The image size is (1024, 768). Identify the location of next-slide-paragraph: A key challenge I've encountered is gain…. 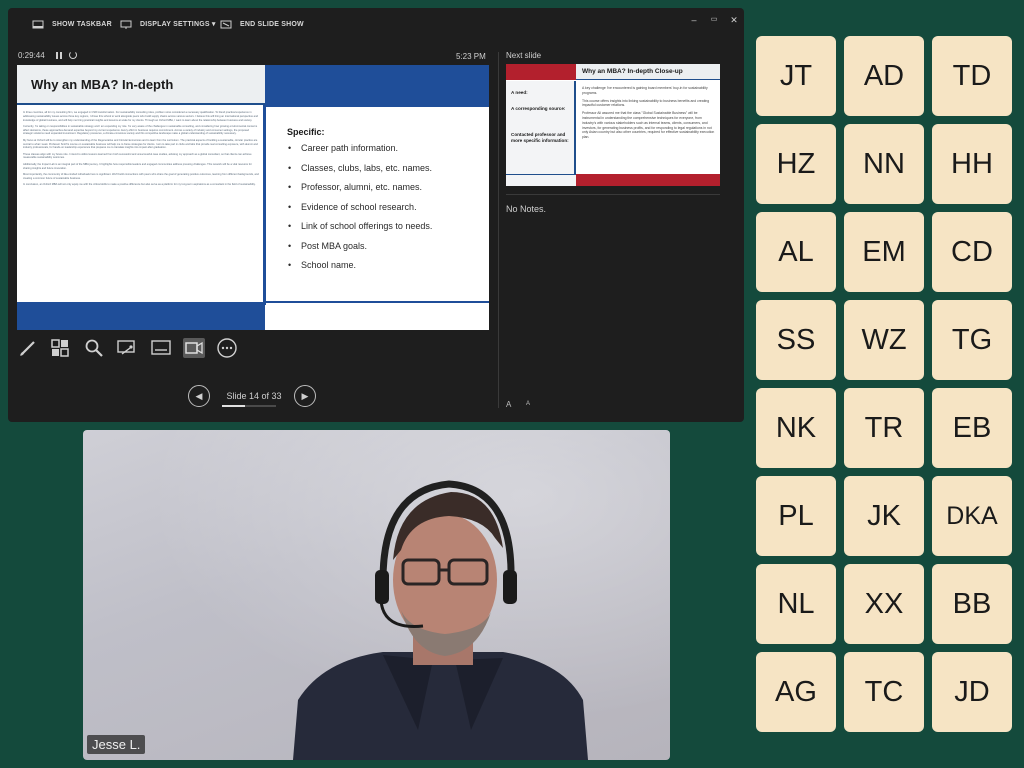
(645, 90).